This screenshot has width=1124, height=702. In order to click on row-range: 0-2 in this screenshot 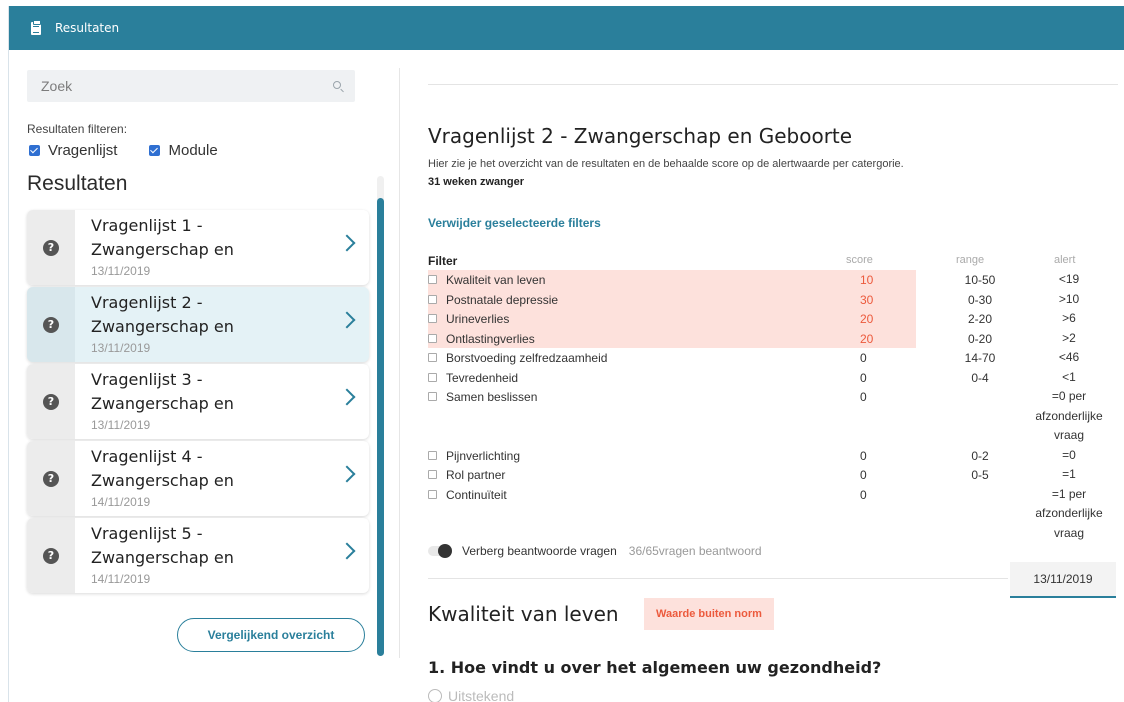, I will do `click(980, 455)`.